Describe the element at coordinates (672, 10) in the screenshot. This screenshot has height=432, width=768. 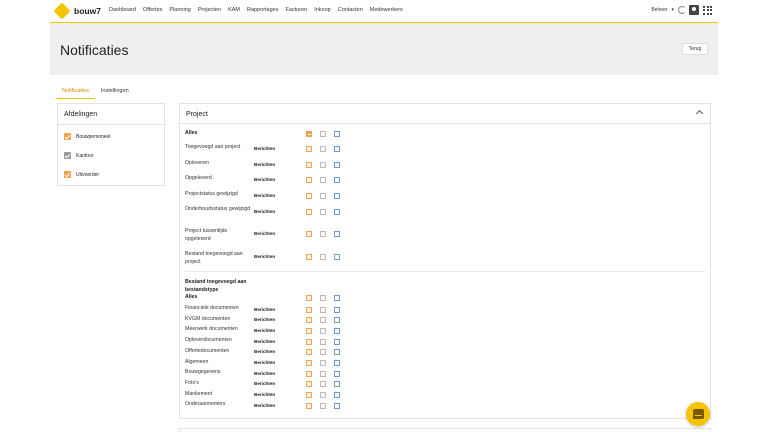
I see `chevron-down-icon: ▾` at that location.